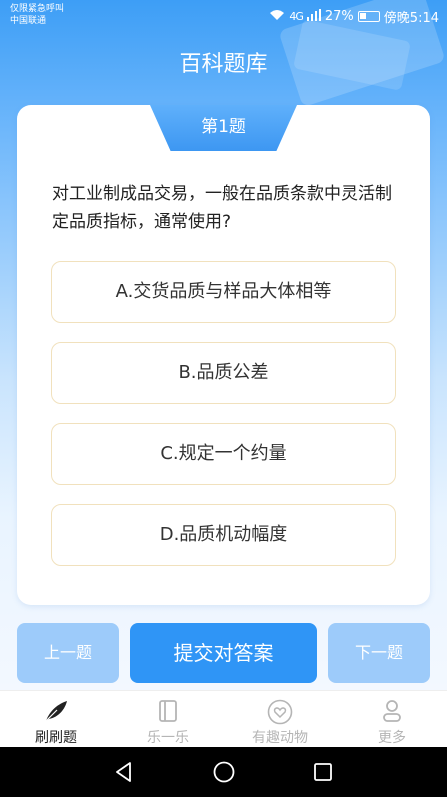 The image size is (447, 797). I want to click on tab-label: 有趣动物, so click(280, 738).